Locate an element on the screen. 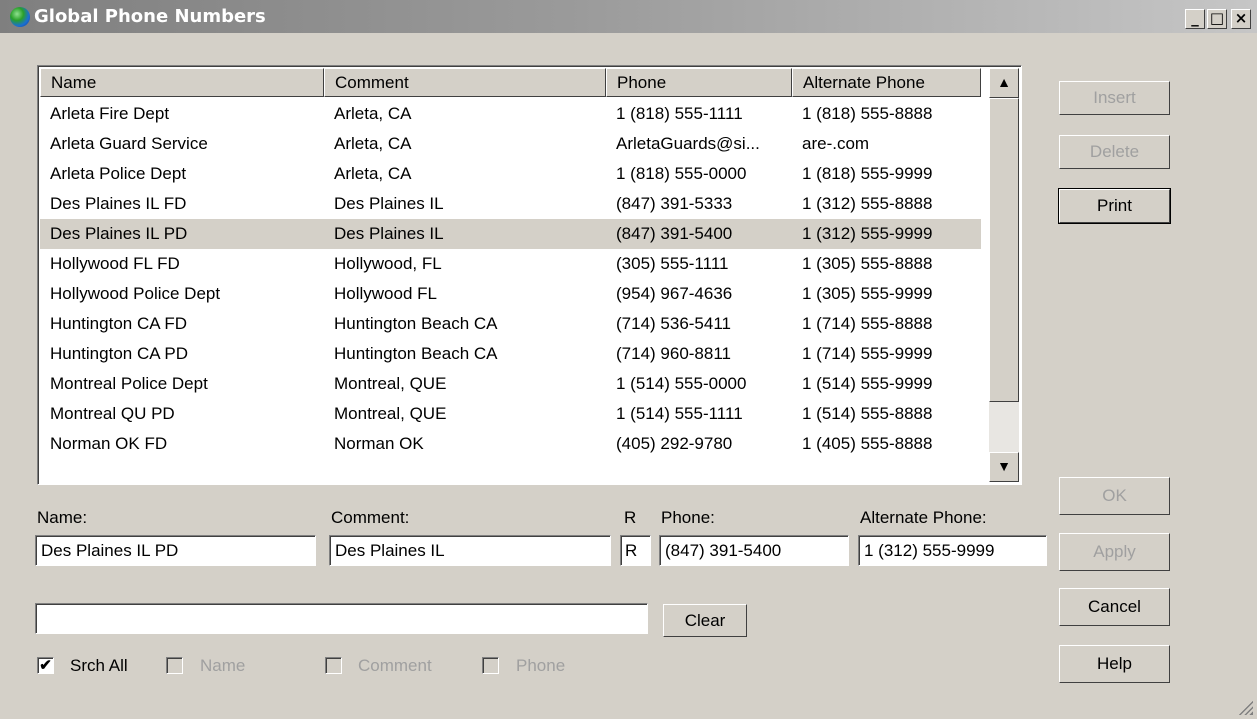 This screenshot has height=719, width=1257. scroll-down-icon: ▼ is located at coordinates (1004, 467).